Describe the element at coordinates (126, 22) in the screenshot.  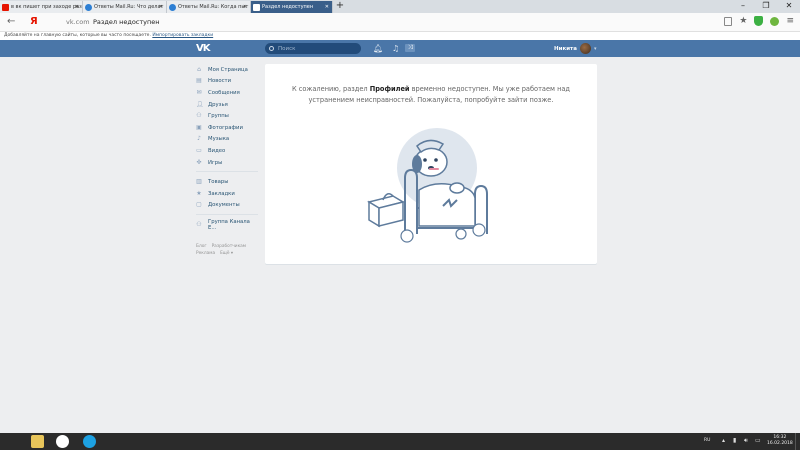
I see `url-page-title: Раздел недоступен` at that location.